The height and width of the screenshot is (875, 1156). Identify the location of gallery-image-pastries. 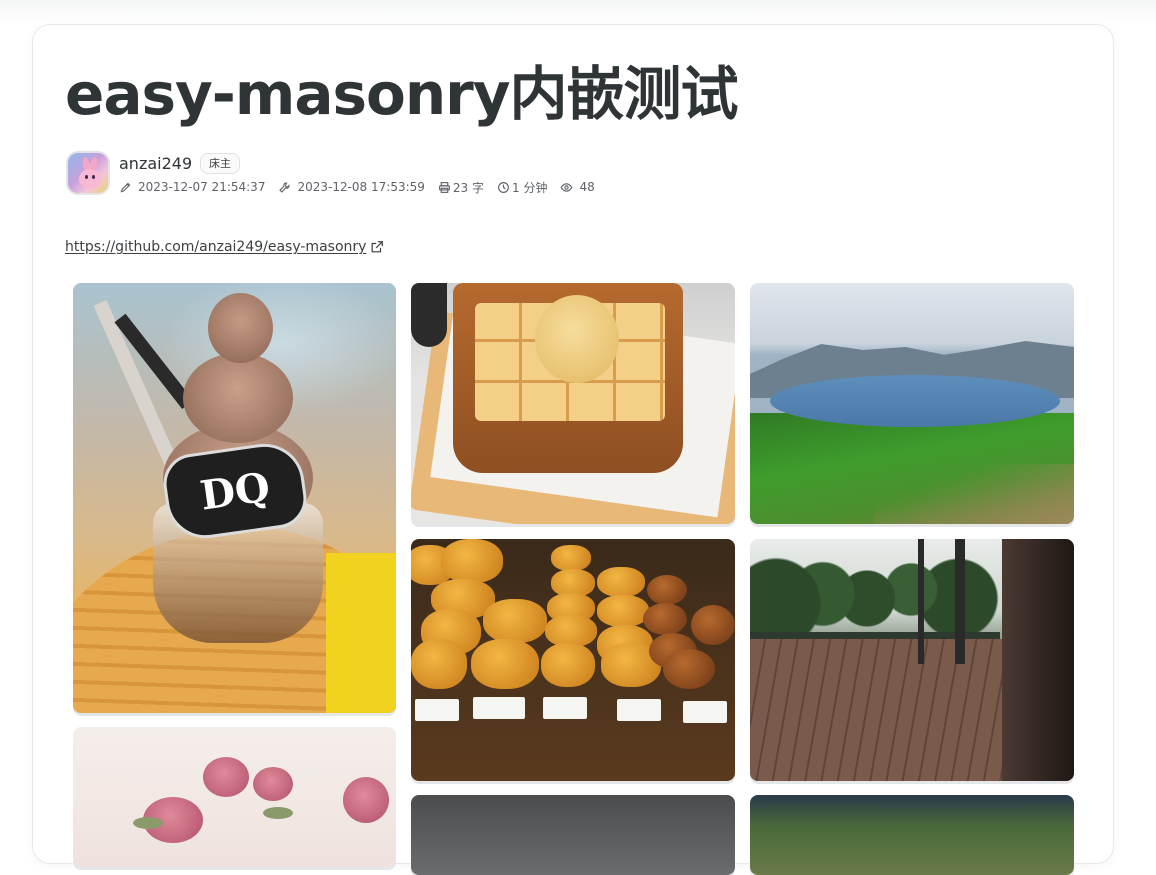
(573, 660).